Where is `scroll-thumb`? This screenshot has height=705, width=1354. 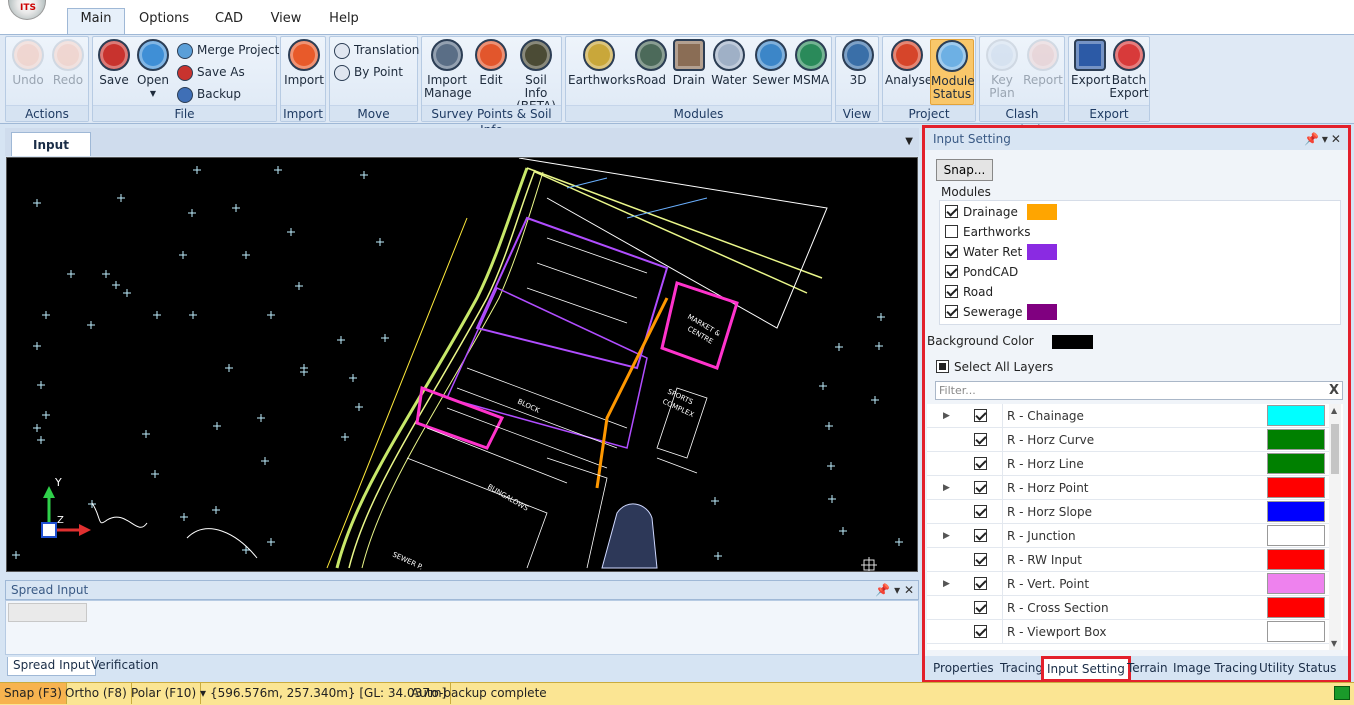
scroll-thumb is located at coordinates (1335, 449).